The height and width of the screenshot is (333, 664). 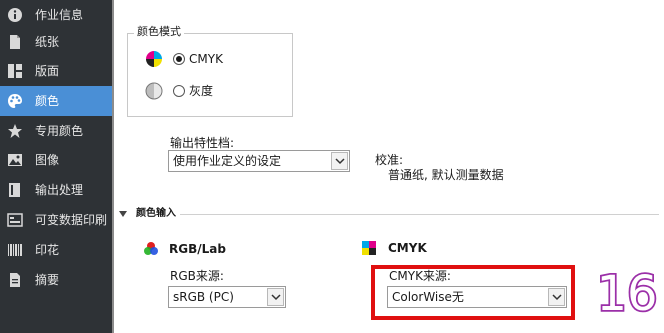 What do you see at coordinates (407, 248) in the screenshot?
I see `cmyk-heading-text: CMYK` at bounding box center [407, 248].